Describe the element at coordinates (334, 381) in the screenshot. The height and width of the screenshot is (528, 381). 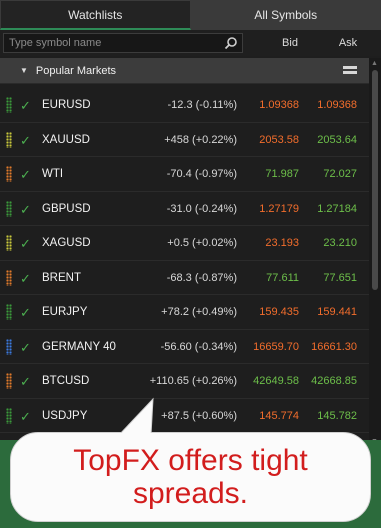
I see `ask-price: 42668.85` at that location.